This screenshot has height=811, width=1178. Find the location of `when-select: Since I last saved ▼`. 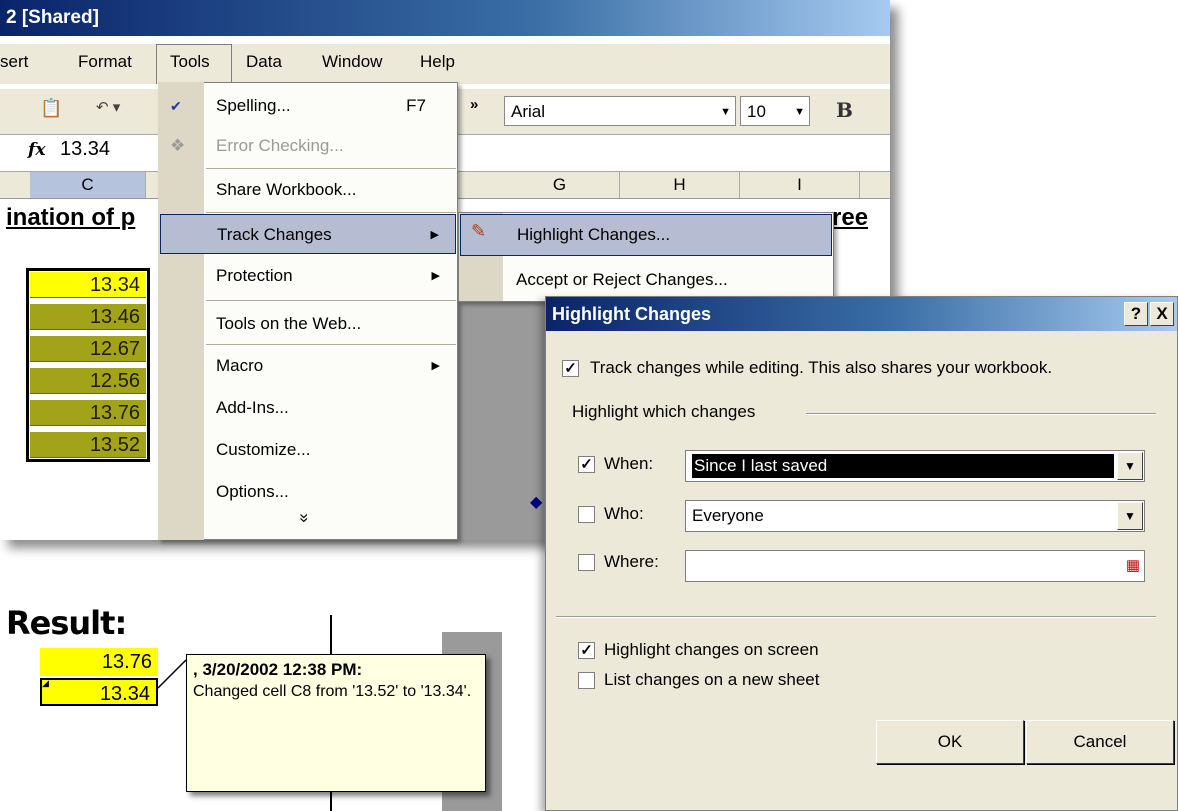

when-select: Since I last saved ▼ is located at coordinates (915, 466).